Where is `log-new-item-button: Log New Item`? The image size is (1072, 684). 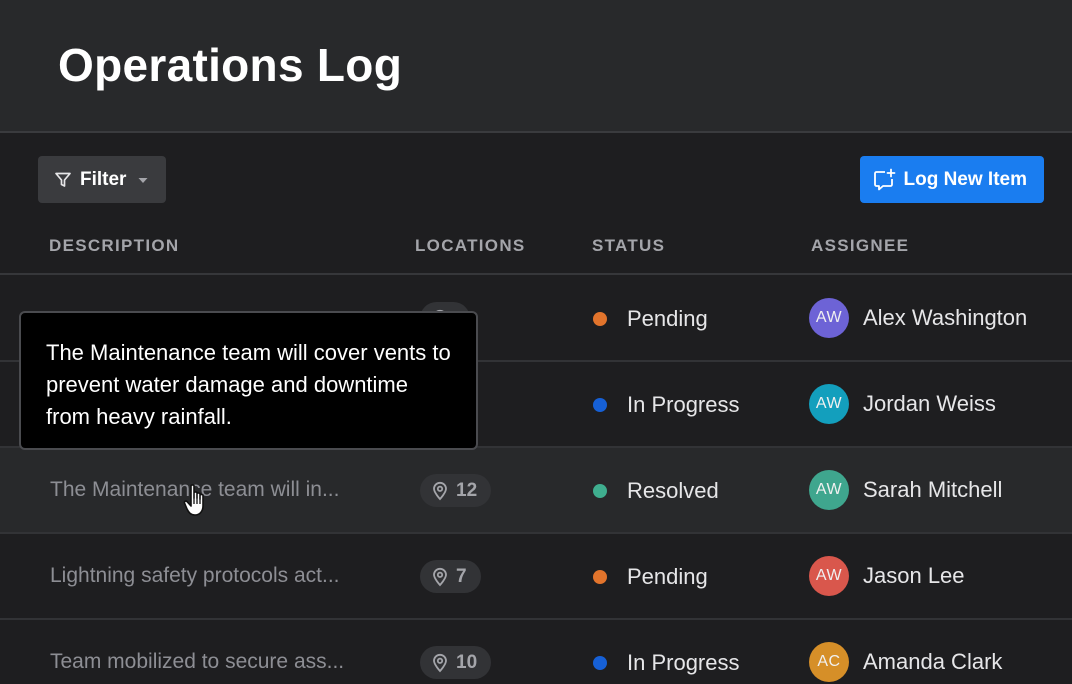
log-new-item-button: Log New Item is located at coordinates (952, 179).